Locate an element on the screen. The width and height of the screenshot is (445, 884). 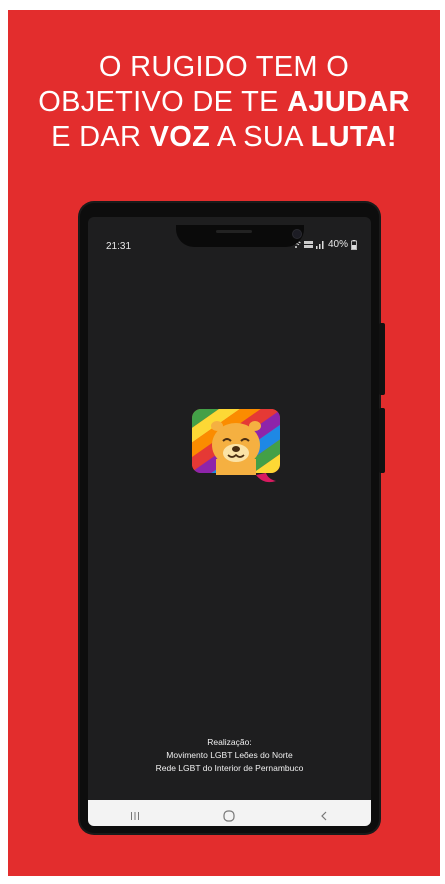
headline-emphasis: LUTA! is located at coordinates (353, 137).